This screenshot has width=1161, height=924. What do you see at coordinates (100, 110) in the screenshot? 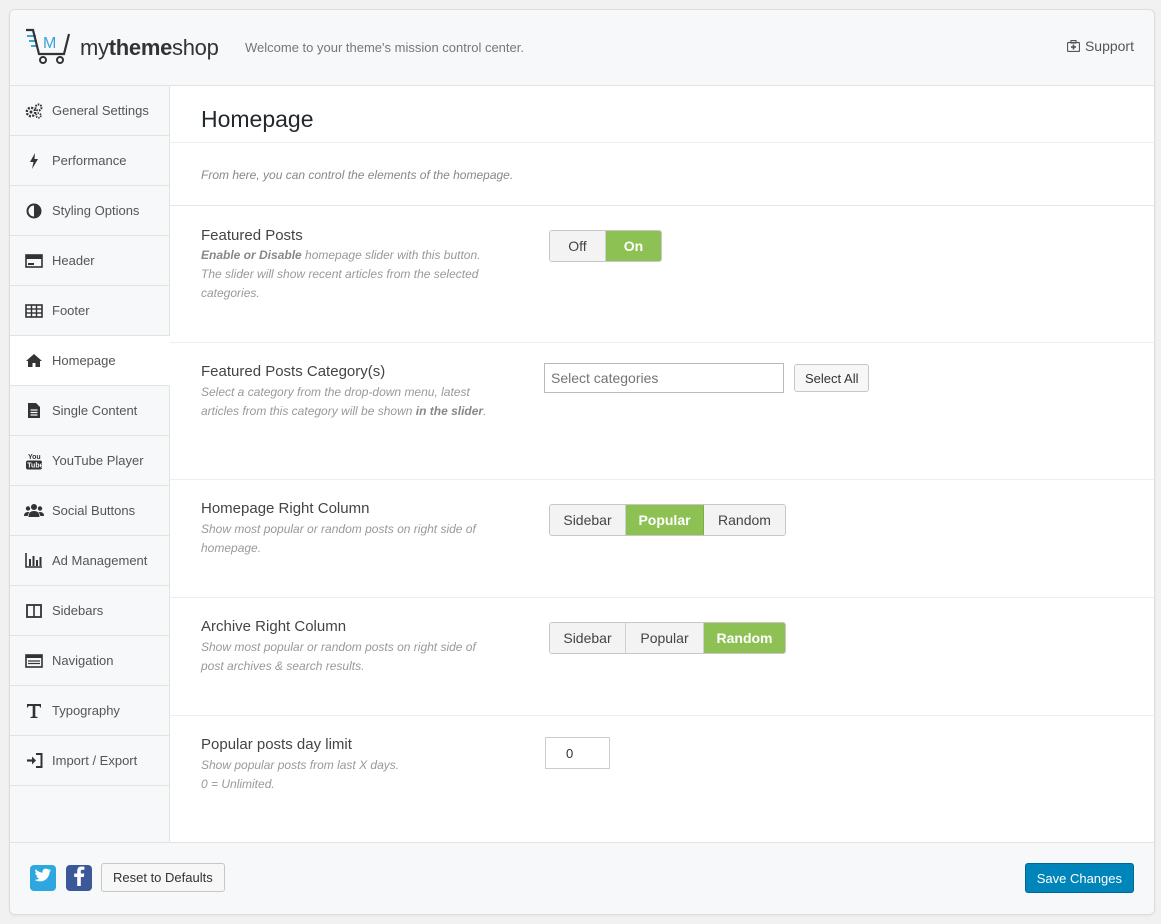
I see `sidebar-item-label: General Settings` at bounding box center [100, 110].